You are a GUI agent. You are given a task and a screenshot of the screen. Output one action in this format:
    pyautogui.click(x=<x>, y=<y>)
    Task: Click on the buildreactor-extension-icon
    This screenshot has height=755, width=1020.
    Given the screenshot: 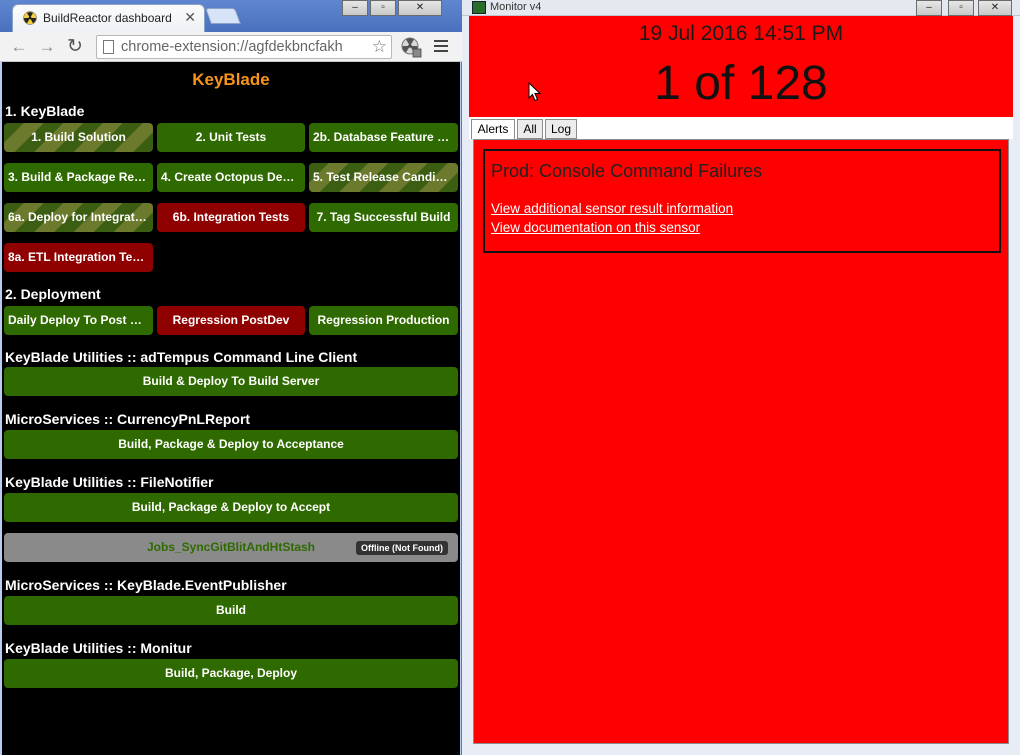 What is the action you would take?
    pyautogui.click(x=411, y=47)
    